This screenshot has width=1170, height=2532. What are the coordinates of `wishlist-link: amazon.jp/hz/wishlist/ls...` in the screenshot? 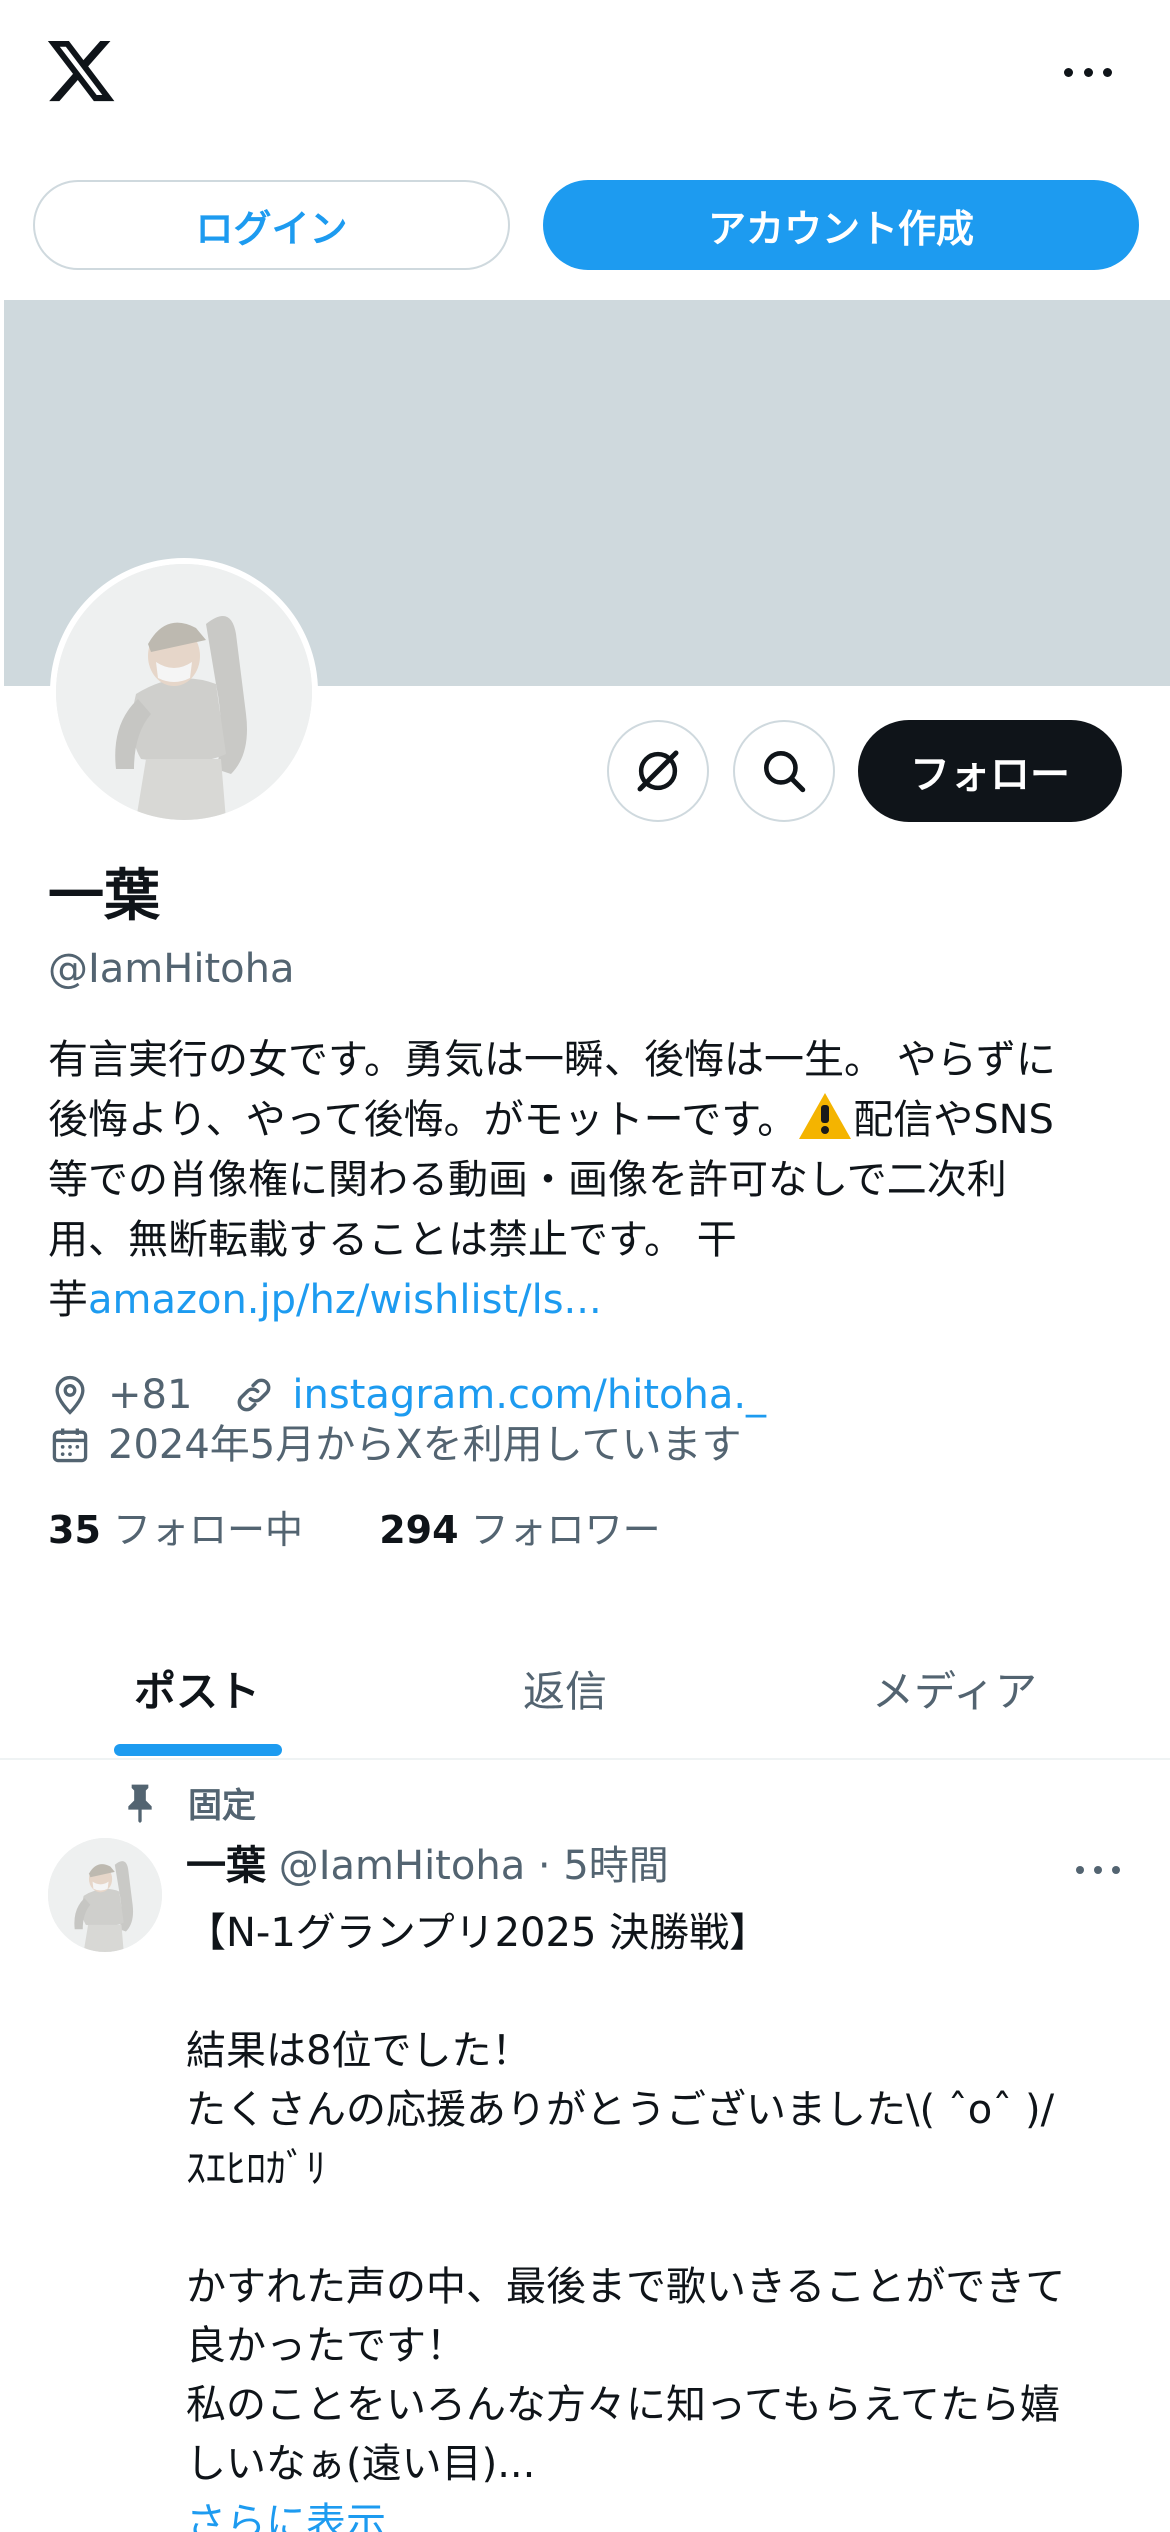 It's located at (345, 1300).